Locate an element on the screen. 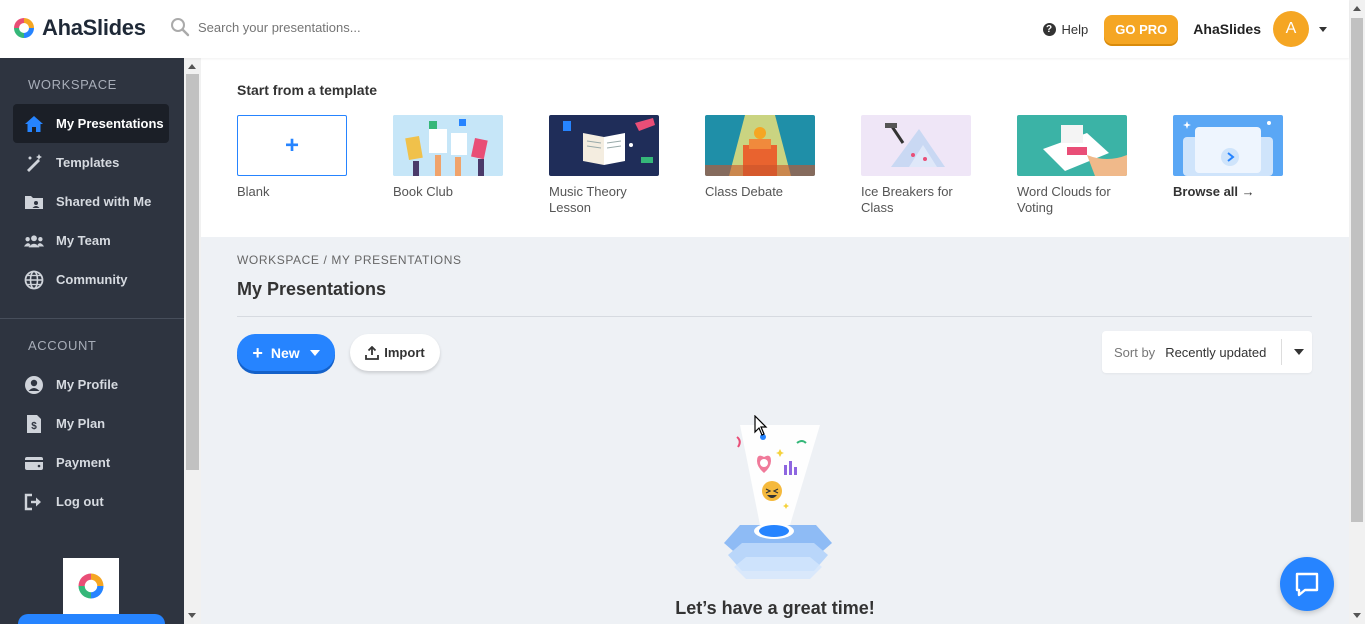 This screenshot has height=624, width=1365. new-button-label: New is located at coordinates (285, 352).